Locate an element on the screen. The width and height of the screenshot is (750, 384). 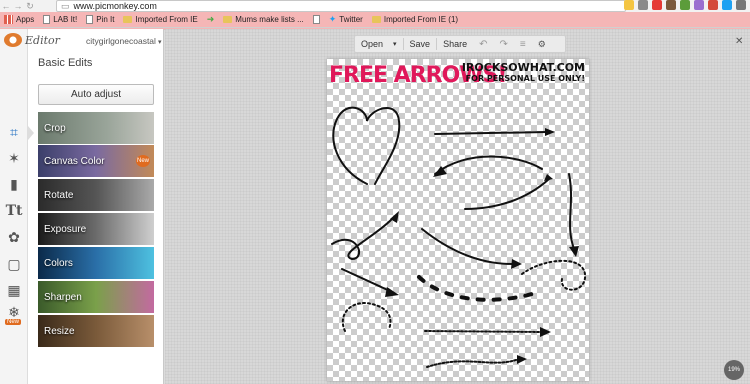
bookmark-lab-it: LAB It! is located at coordinates (60, 19).